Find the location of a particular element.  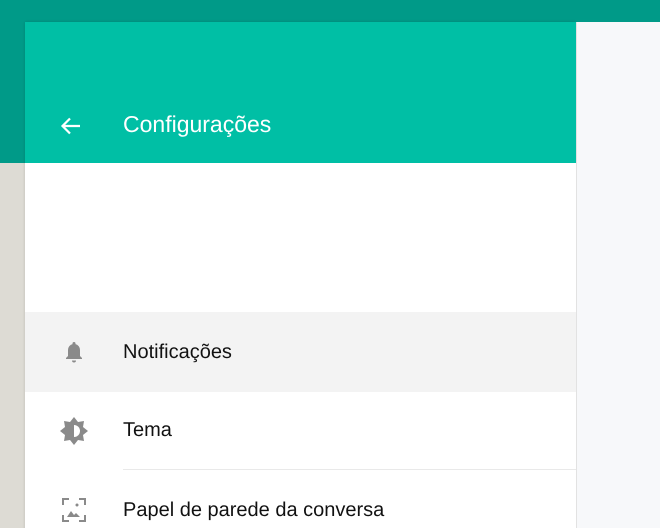

settings-item-label: Notificações is located at coordinates (177, 352).